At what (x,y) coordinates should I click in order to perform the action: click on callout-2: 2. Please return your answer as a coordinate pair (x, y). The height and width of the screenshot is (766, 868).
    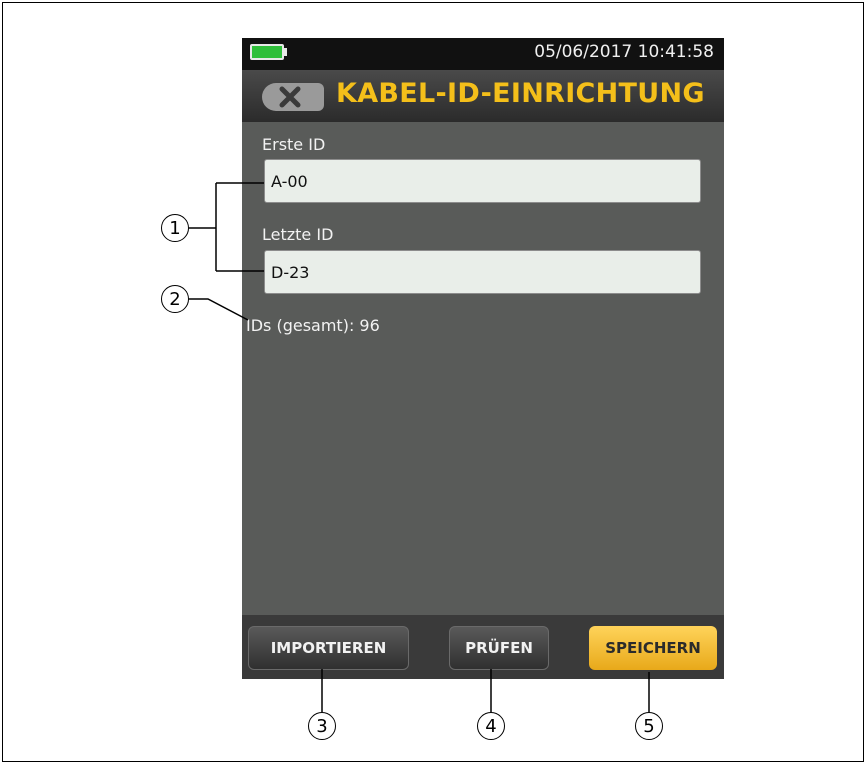
    Looking at the image, I should click on (175, 299).